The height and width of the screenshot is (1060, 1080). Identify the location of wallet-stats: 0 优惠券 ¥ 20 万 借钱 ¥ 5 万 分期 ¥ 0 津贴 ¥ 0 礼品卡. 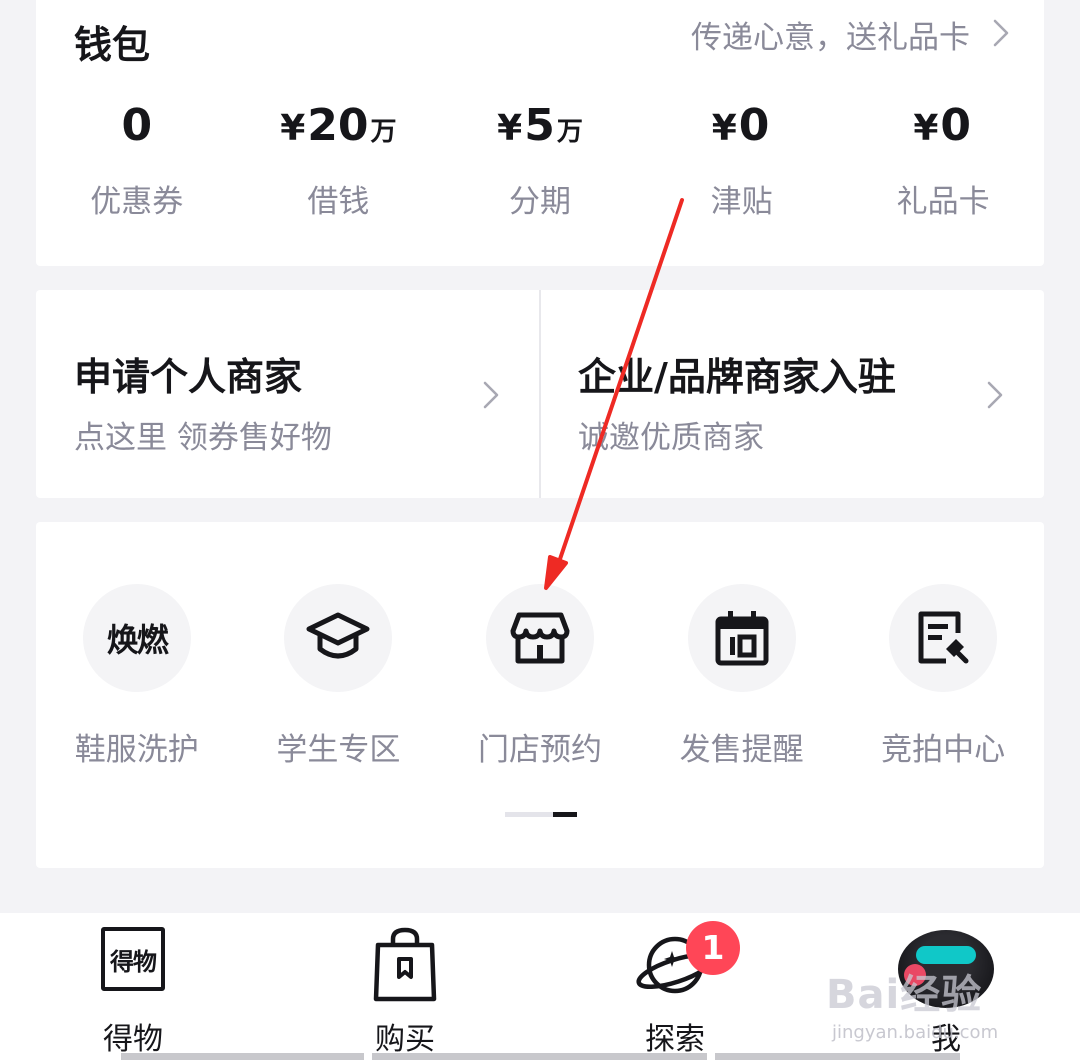
(540, 160).